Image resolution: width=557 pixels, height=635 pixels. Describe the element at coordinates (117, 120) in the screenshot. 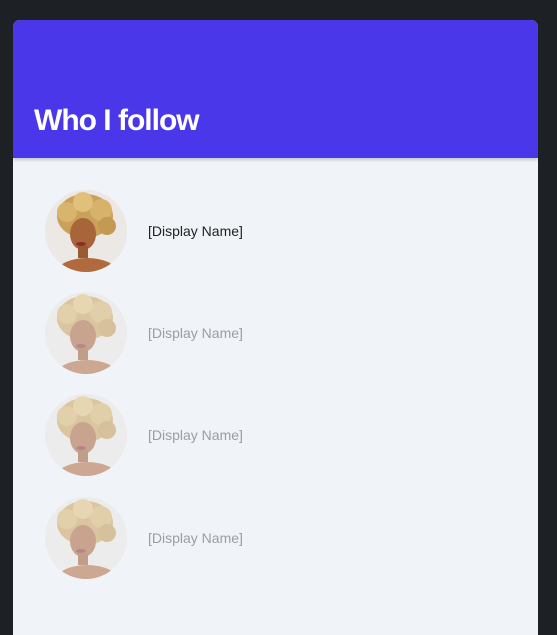

I see `page-title: Who I follow` at that location.